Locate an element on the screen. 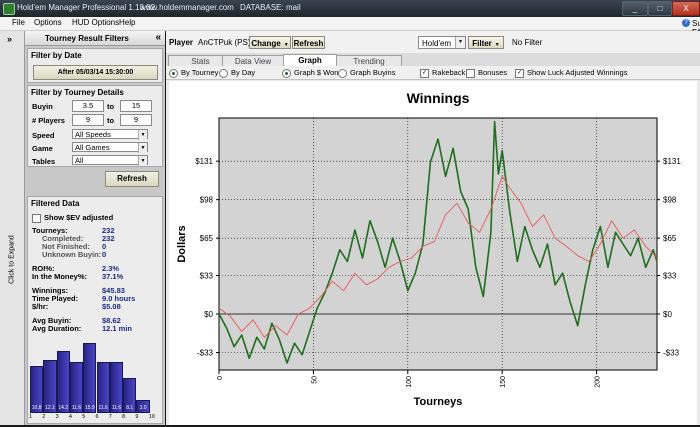  y-tick-label-right: $0 is located at coordinates (667, 314).